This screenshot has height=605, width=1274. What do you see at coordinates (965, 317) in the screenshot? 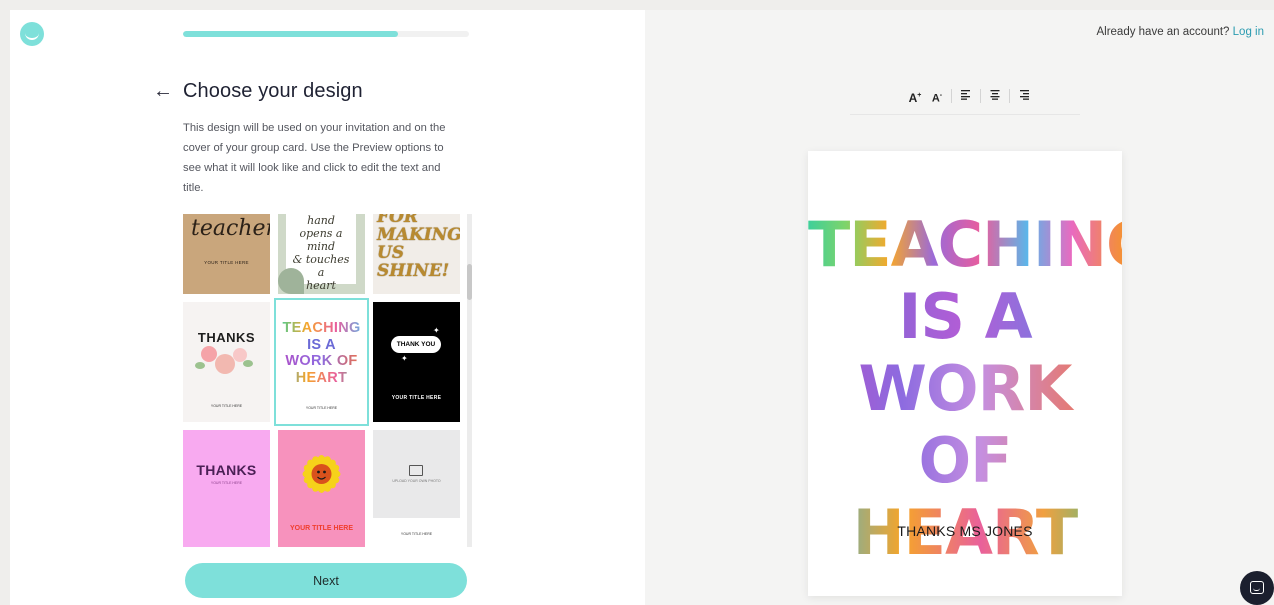
I see `preview-line2: IS A` at bounding box center [965, 317].